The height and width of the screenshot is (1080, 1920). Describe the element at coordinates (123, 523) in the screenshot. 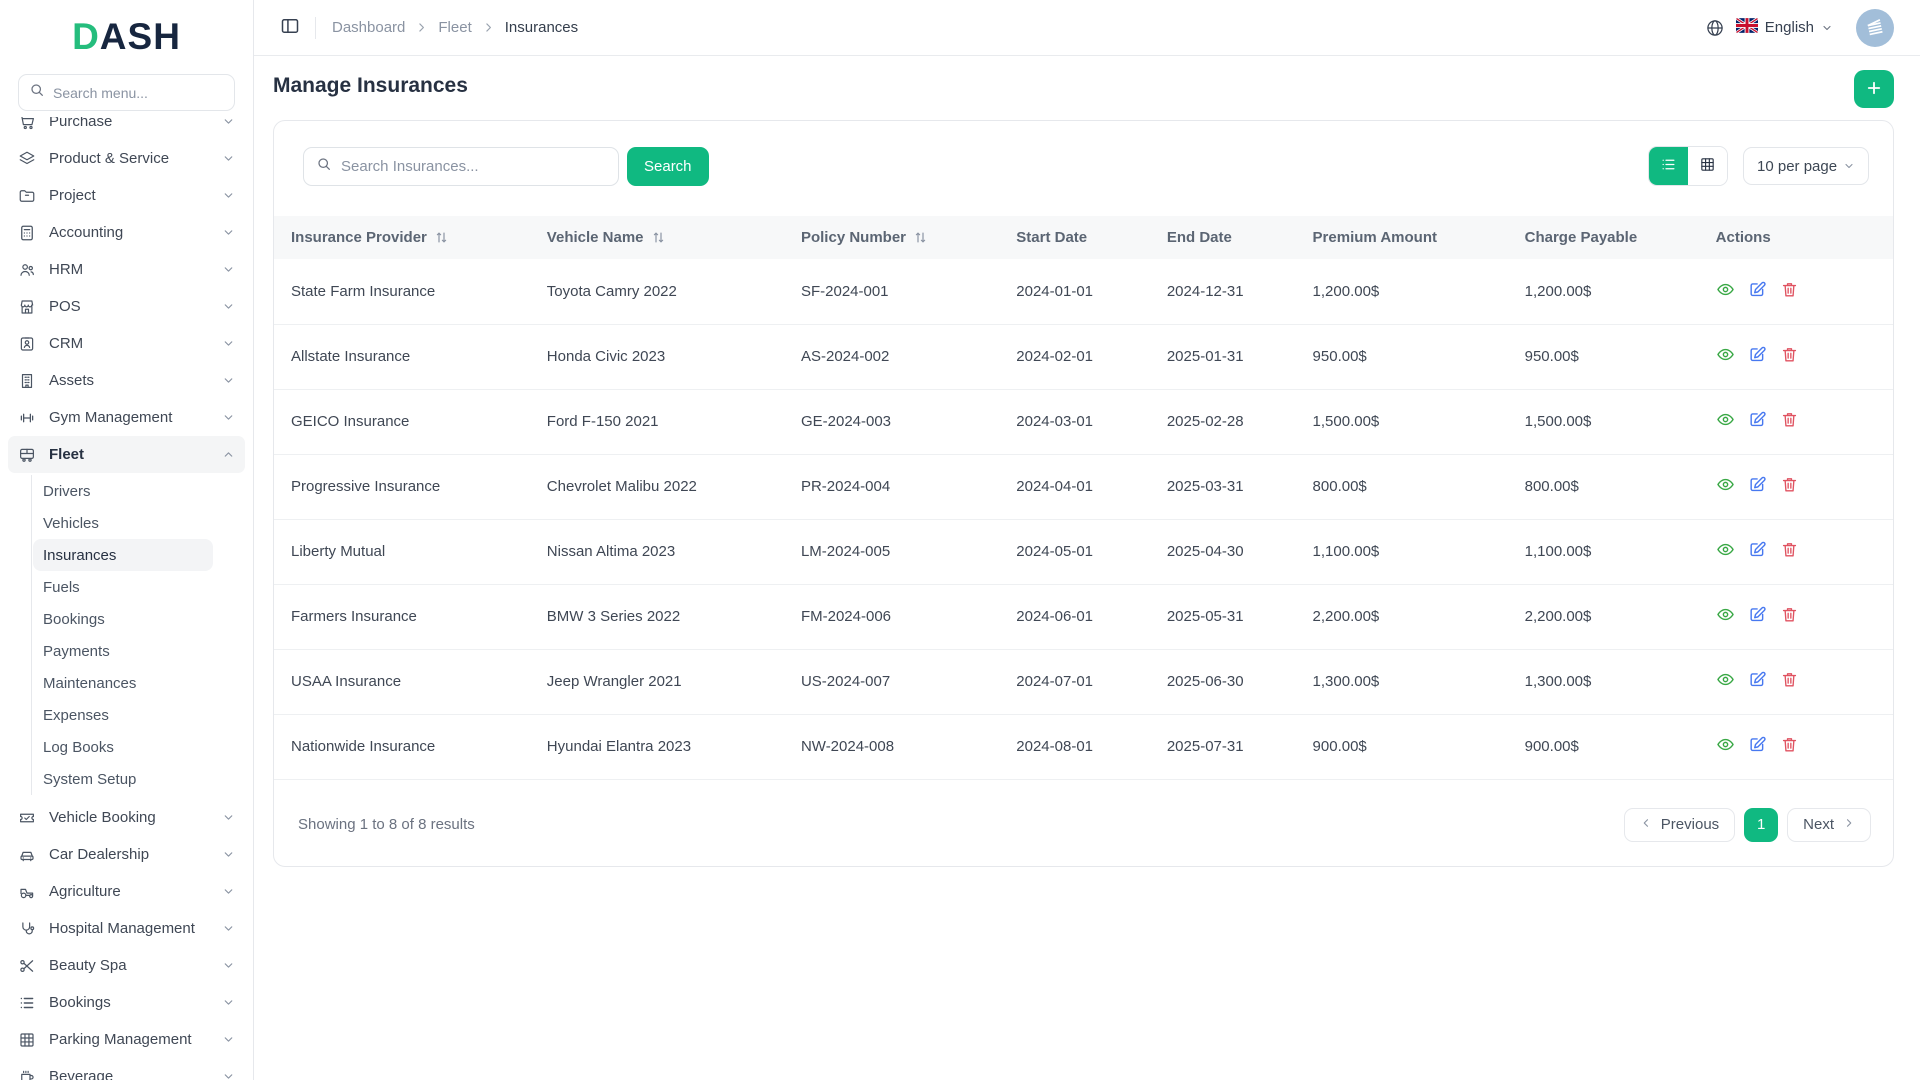

I see `sidebar-item-vehicles: Vehicles` at that location.